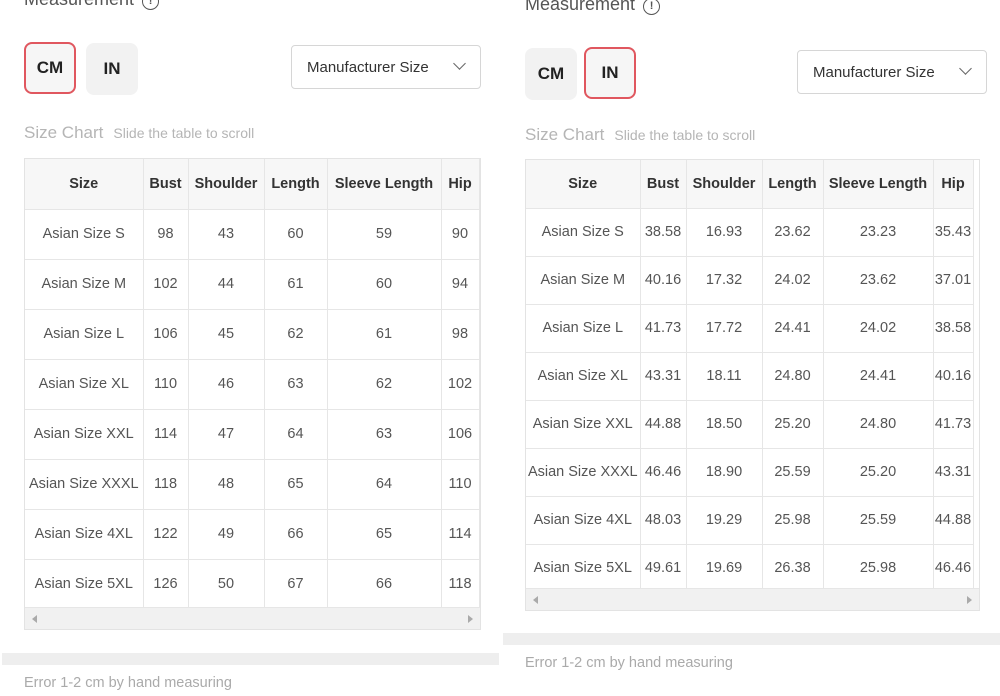 The image size is (1000, 696). I want to click on table-row: Asian Size XXXL 118 48 65 64 110, so click(252, 484).